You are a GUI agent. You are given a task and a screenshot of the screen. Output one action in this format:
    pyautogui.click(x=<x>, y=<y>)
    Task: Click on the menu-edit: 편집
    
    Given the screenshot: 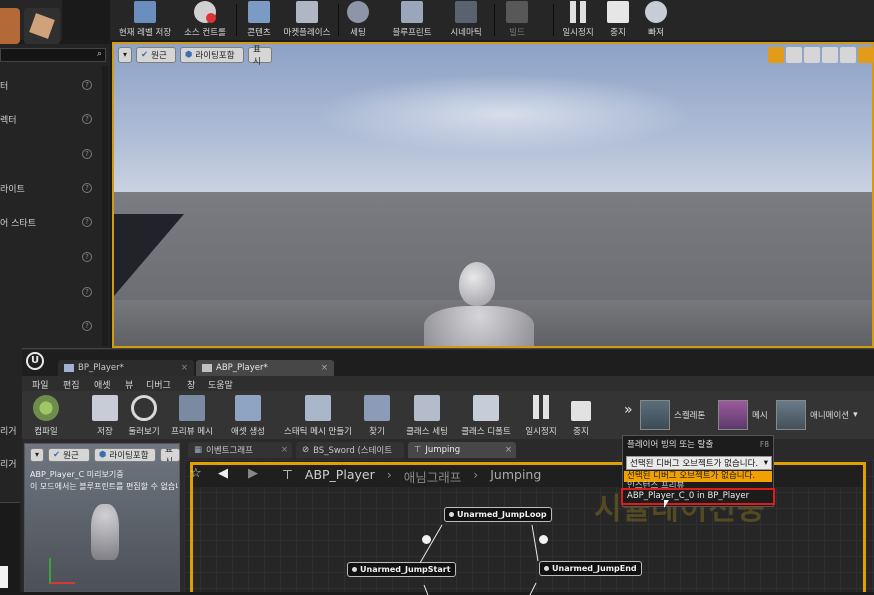 What is the action you would take?
    pyautogui.click(x=71, y=384)
    